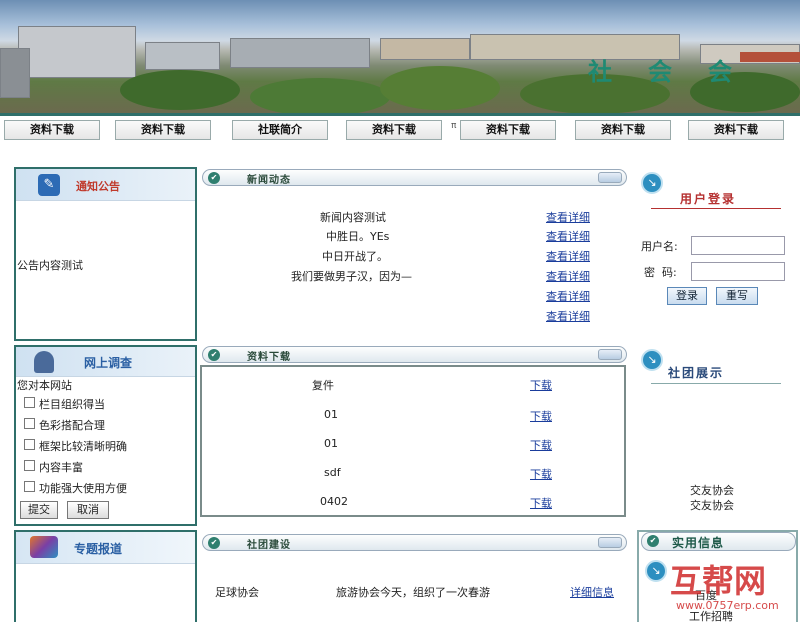  Describe the element at coordinates (323, 385) in the screenshot. I see `download-name: 复件` at that location.